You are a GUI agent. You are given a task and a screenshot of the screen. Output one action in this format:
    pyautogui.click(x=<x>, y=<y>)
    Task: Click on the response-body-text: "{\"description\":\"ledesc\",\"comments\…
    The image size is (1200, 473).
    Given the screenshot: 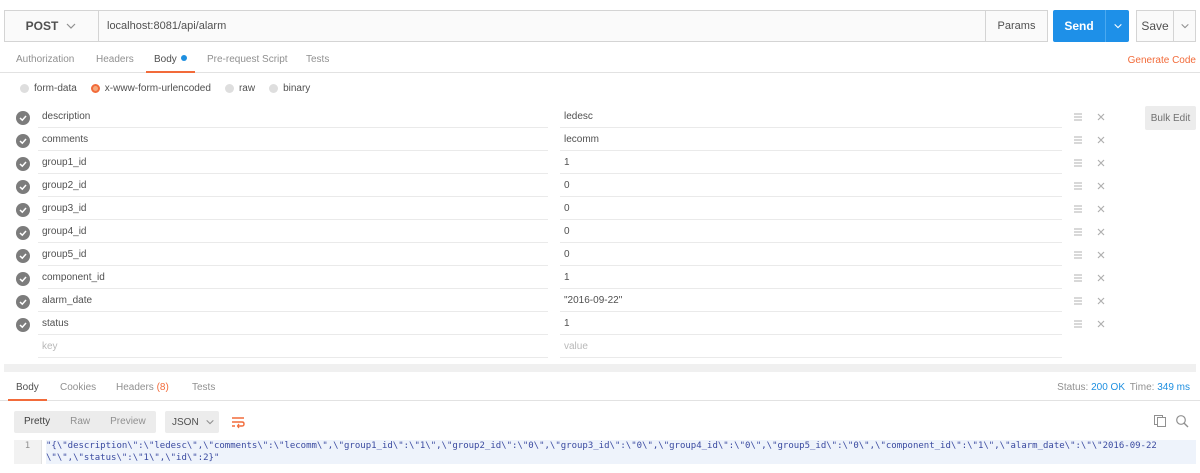 What is the action you would take?
    pyautogui.click(x=621, y=452)
    